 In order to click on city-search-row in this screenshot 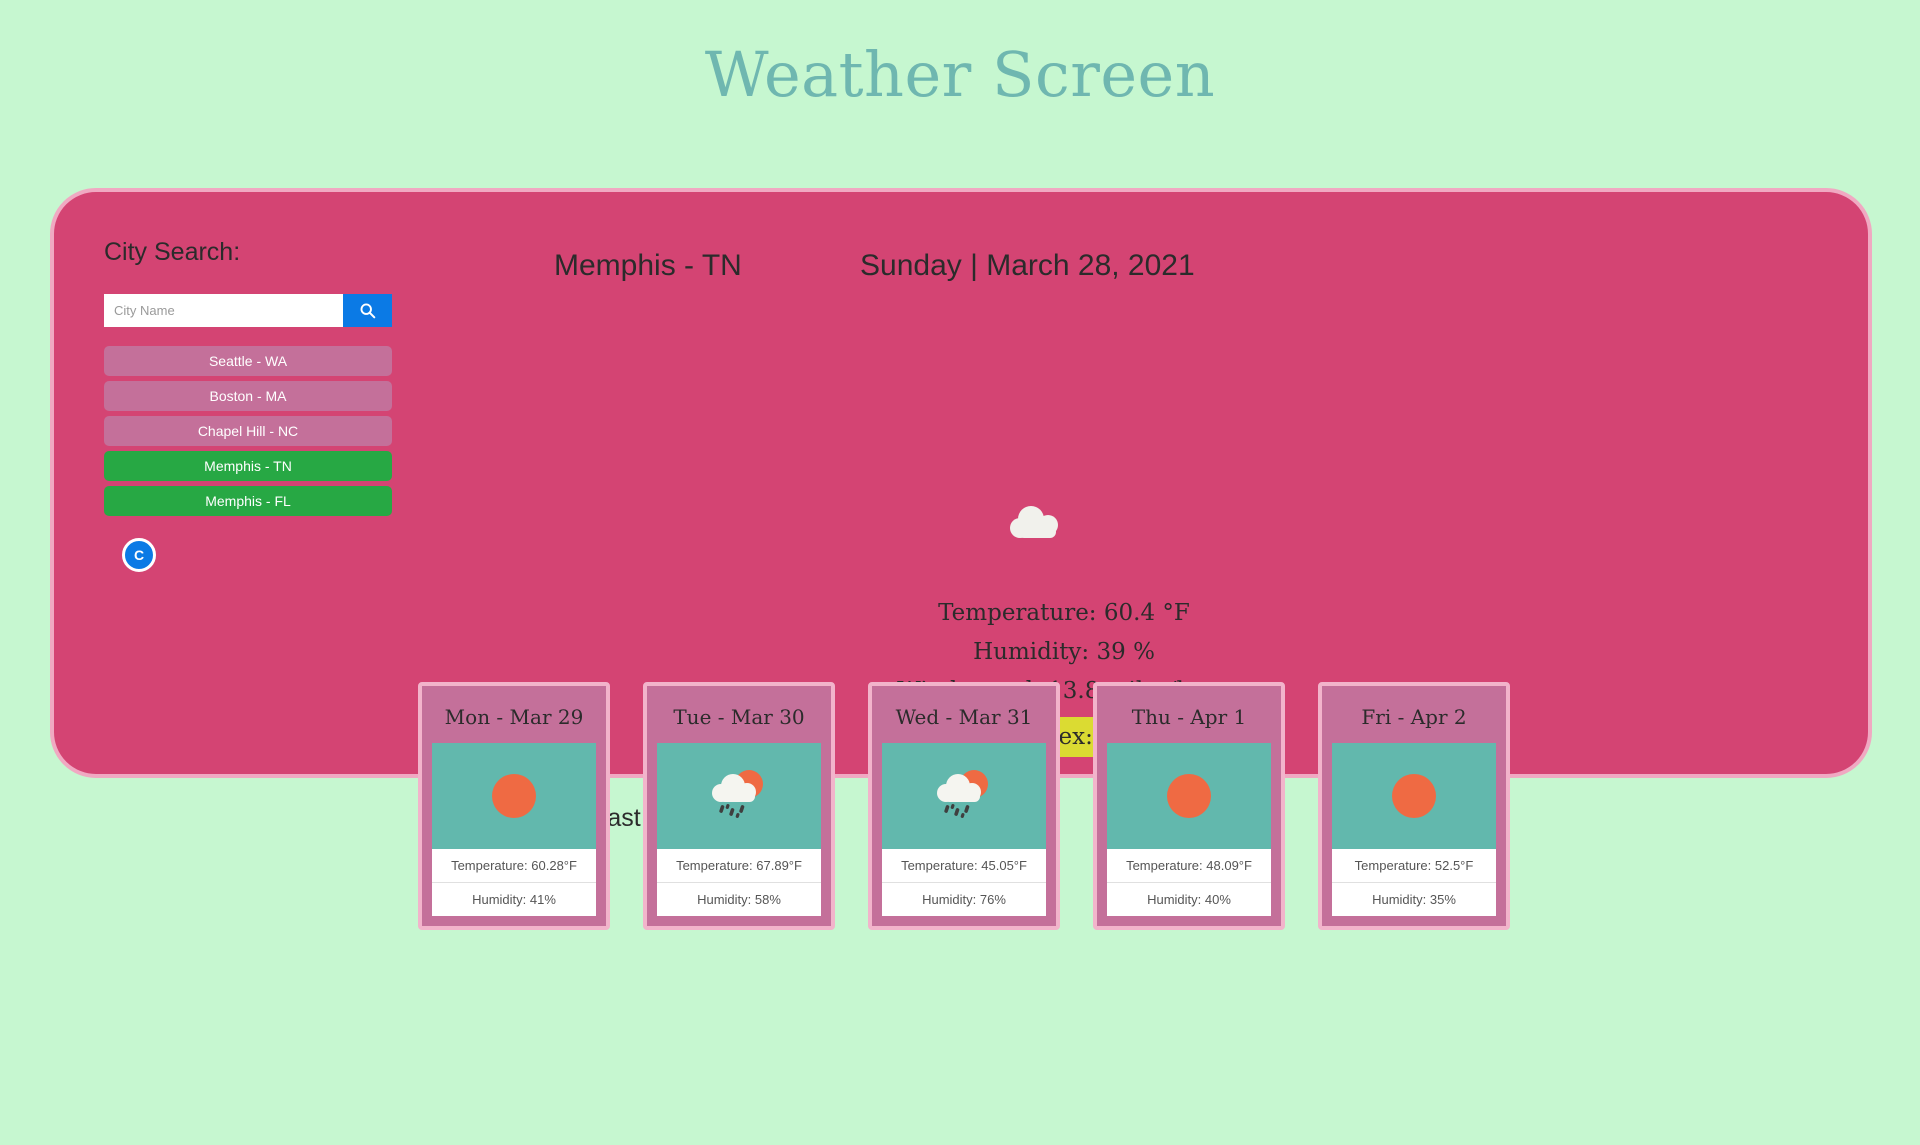, I will do `click(248, 310)`.